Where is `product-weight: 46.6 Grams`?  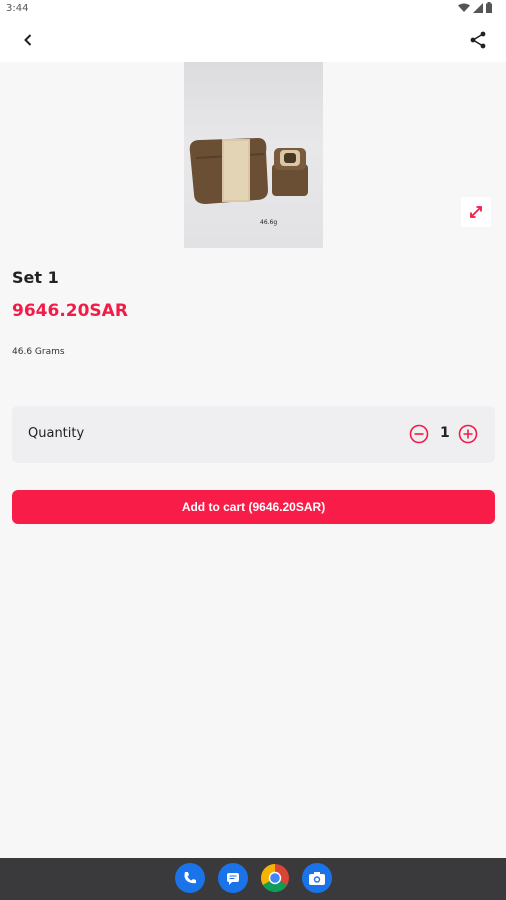
product-weight: 46.6 Grams is located at coordinates (38, 352).